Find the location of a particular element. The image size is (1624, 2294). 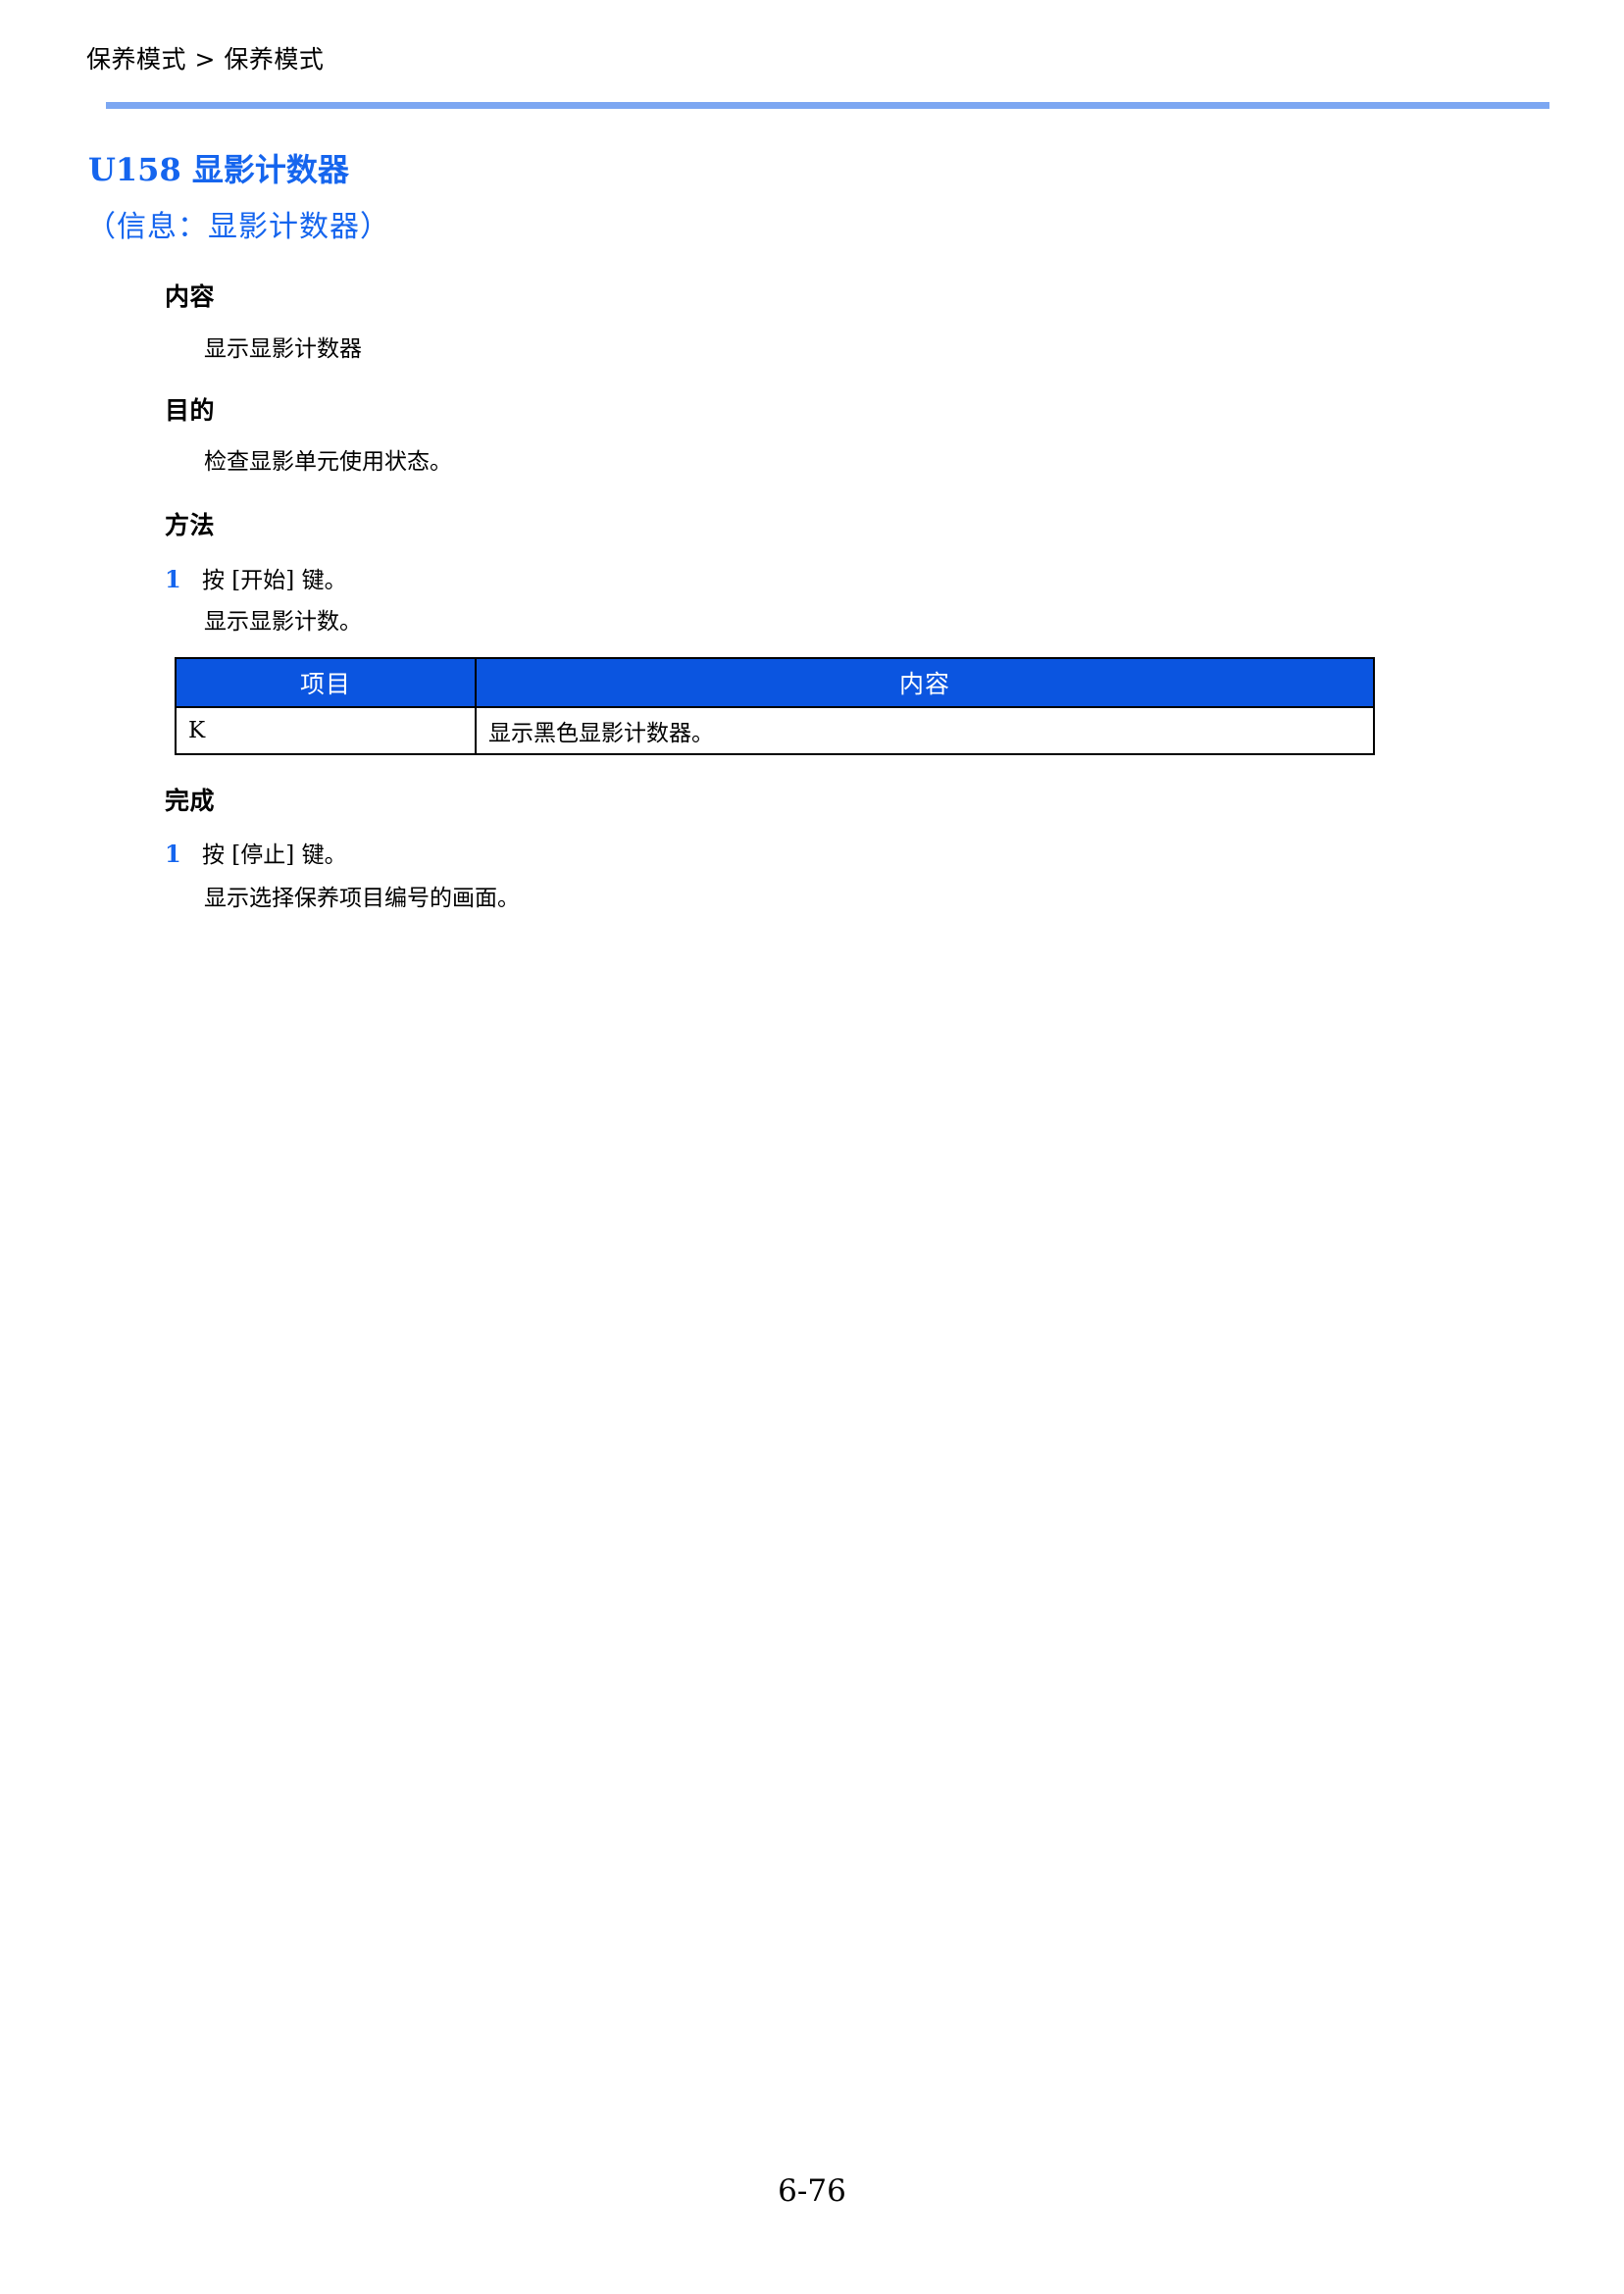

completion-step-1-detail: 显示选择保养项目编号的画面。 is located at coordinates (362, 898).